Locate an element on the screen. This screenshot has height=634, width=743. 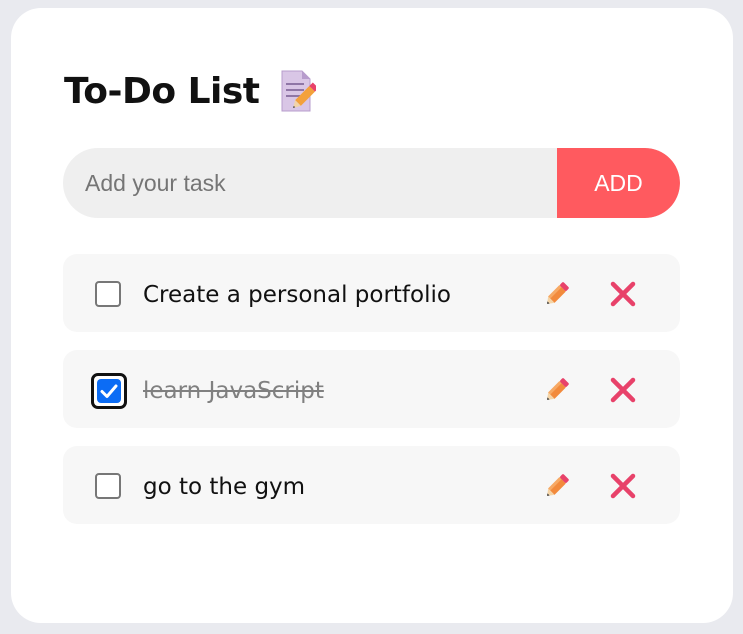
task-item: go to the gym is located at coordinates (371, 485).